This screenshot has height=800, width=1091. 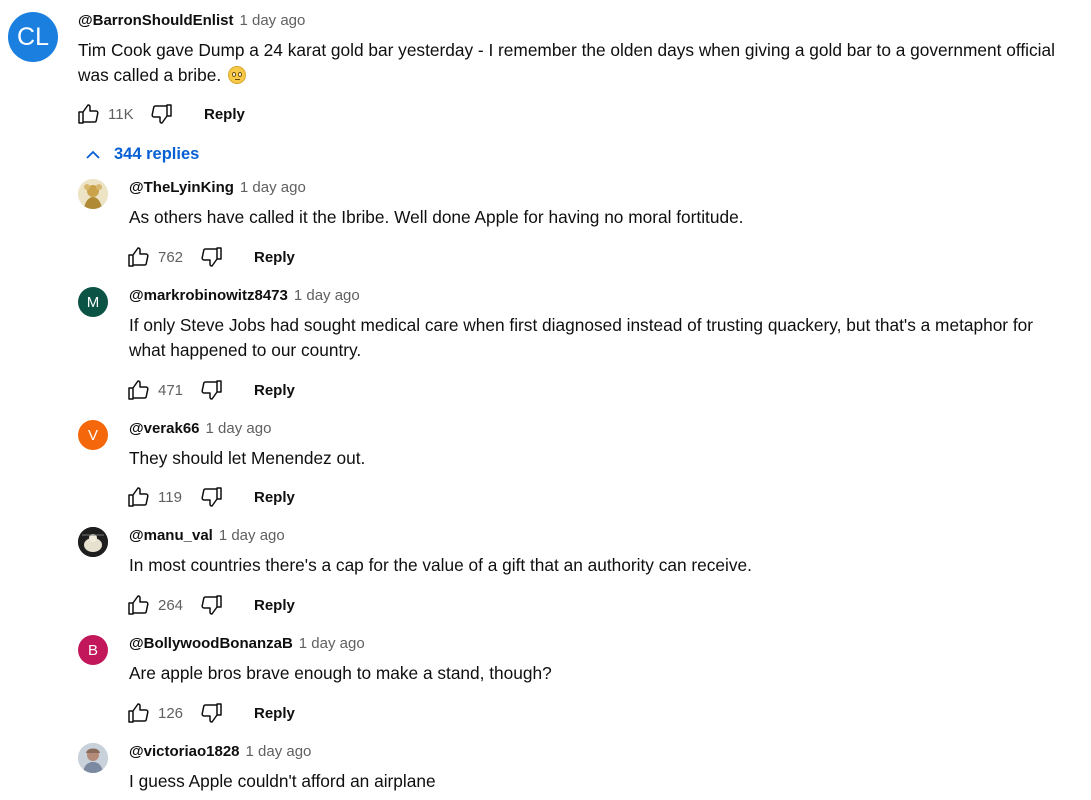 What do you see at coordinates (155, 20) in the screenshot?
I see `comment-author: @BarronShouldEnlist` at bounding box center [155, 20].